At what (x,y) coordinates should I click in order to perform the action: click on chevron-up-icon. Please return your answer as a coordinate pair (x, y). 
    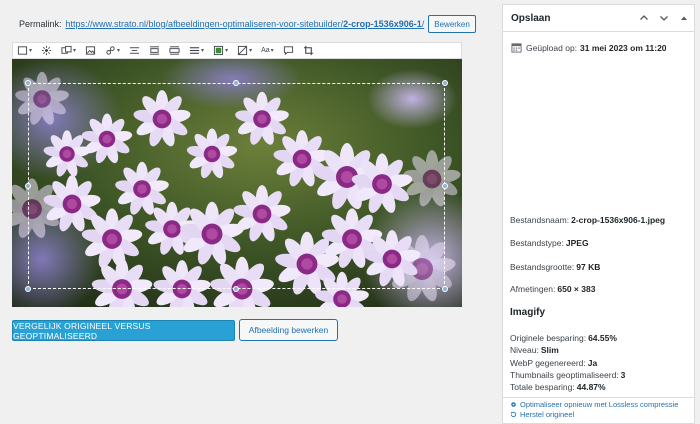
    Looking at the image, I should click on (644, 18).